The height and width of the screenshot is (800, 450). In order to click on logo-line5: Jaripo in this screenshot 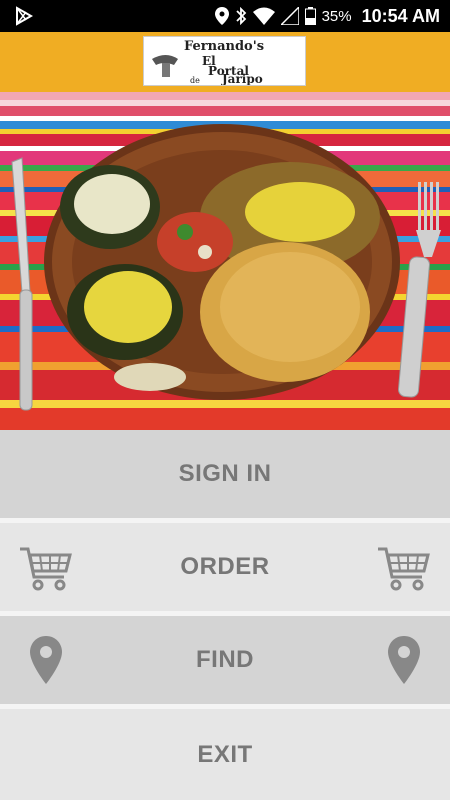, I will do `click(242, 78)`.